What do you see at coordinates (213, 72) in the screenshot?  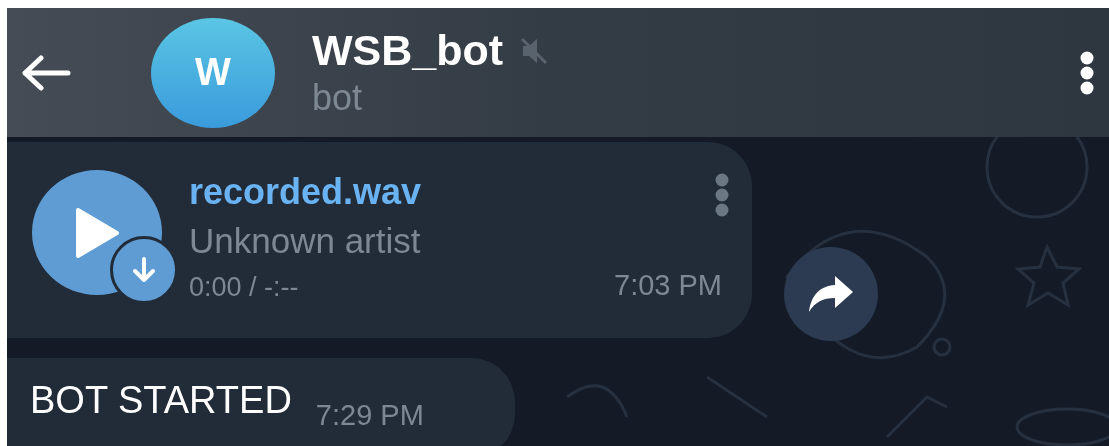 I see `avatar: W` at bounding box center [213, 72].